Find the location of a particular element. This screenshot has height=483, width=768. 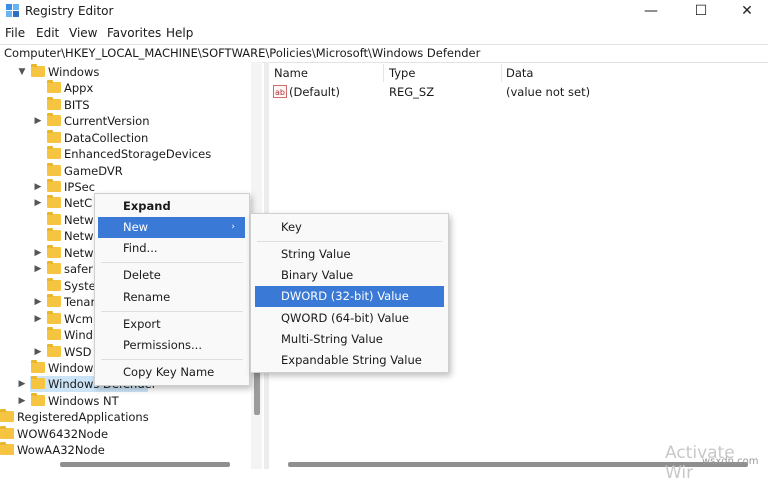

window-title: Registry Editor is located at coordinates (69, 11).